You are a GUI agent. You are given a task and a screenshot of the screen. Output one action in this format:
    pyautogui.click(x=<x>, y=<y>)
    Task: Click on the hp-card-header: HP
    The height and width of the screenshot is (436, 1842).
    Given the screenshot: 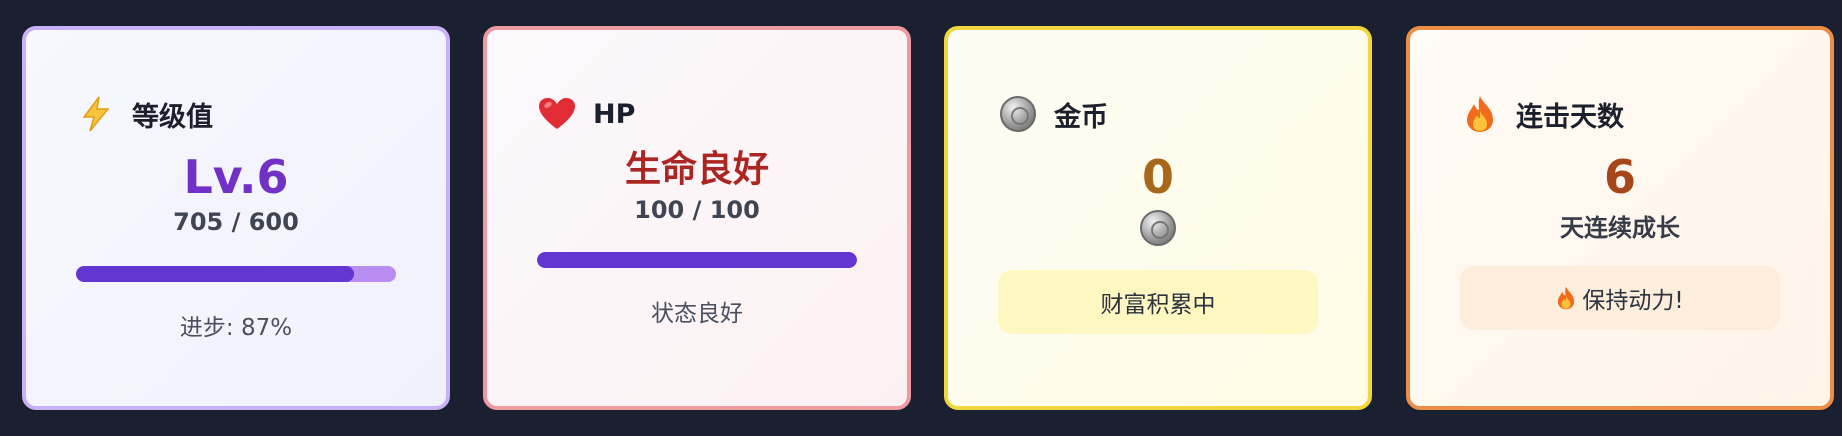 What is the action you would take?
    pyautogui.click(x=697, y=114)
    